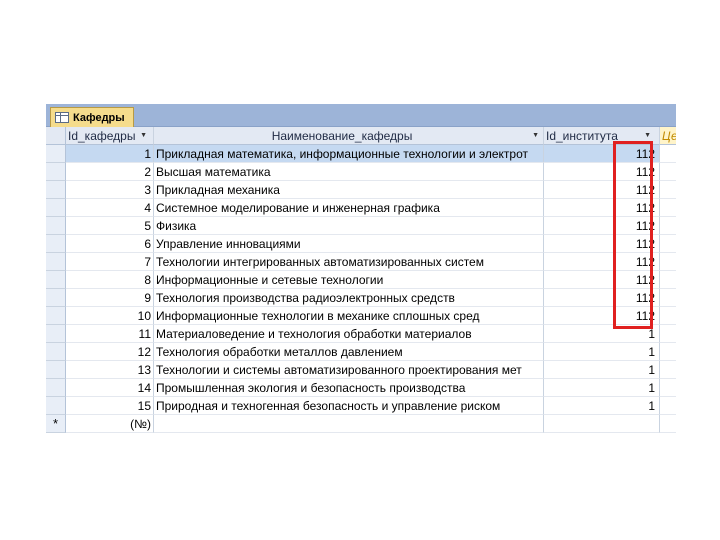  I want to click on new-record-selector: *, so click(56, 424).